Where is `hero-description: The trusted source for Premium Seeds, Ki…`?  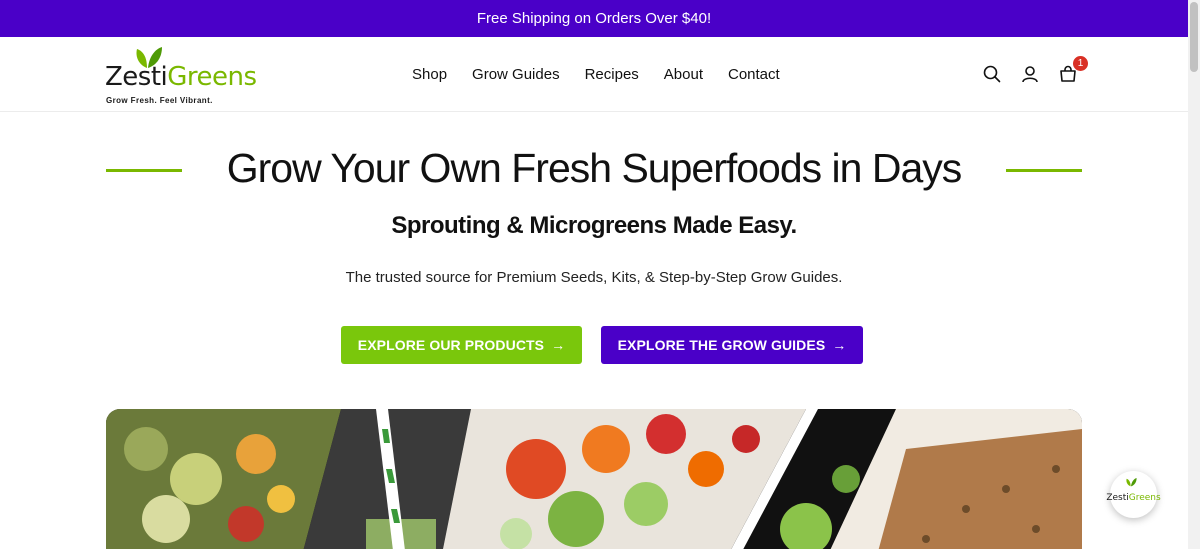
hero-description: The trusted source for Premium Seeds, Ki… is located at coordinates (594, 277).